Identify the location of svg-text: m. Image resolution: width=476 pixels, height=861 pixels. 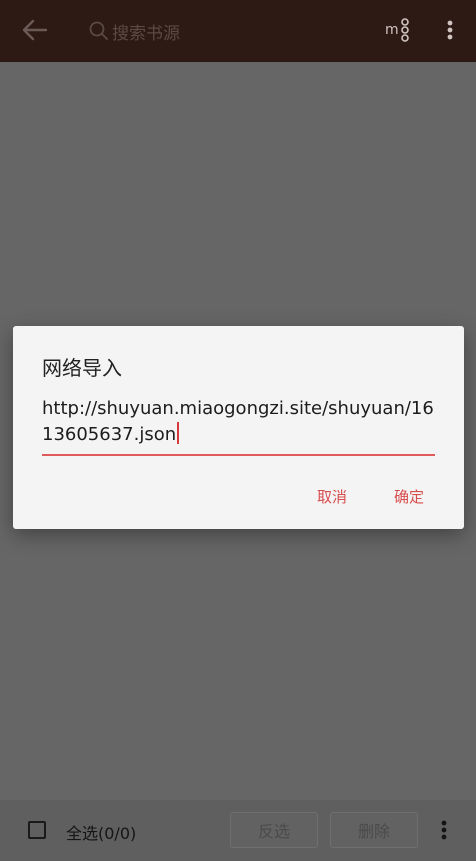
(392, 30).